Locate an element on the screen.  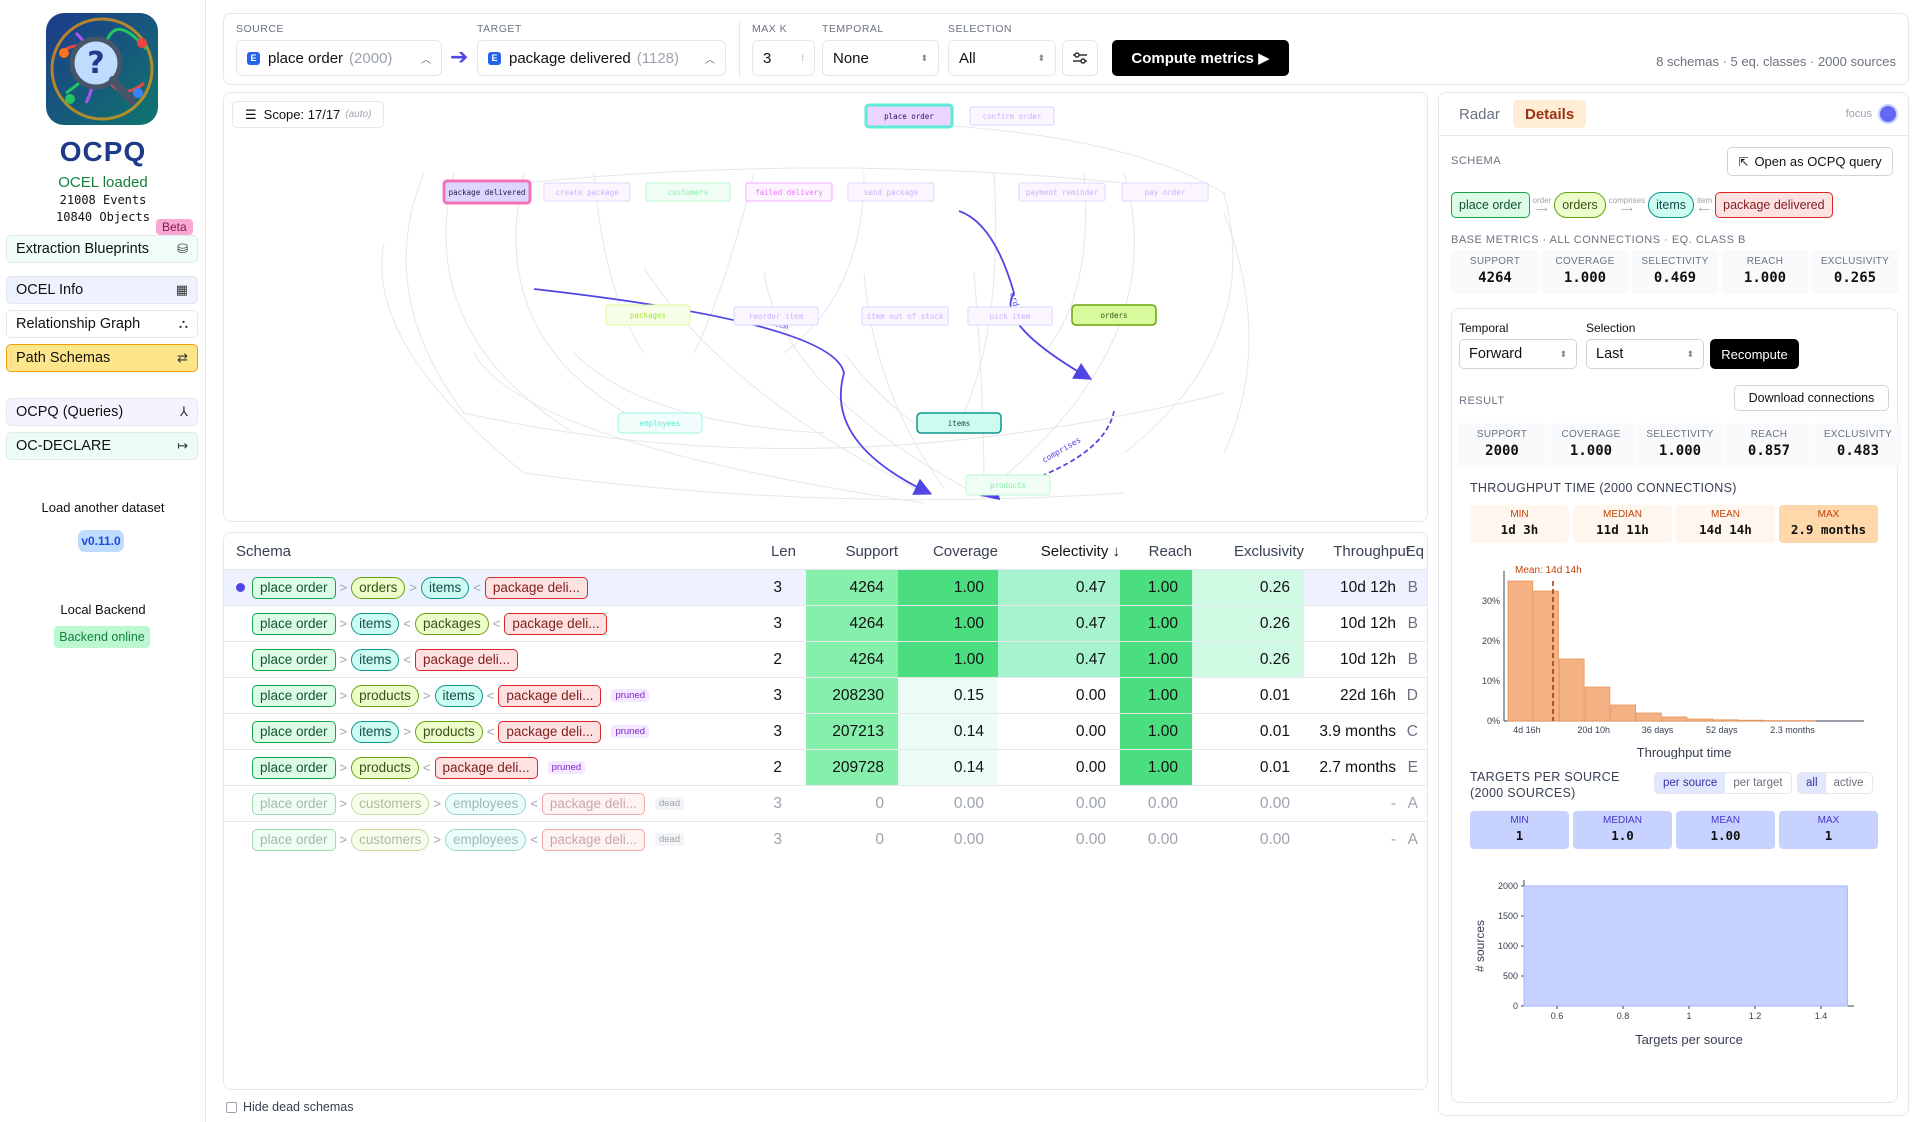
version-badge: v0.11.0 is located at coordinates (101, 541).